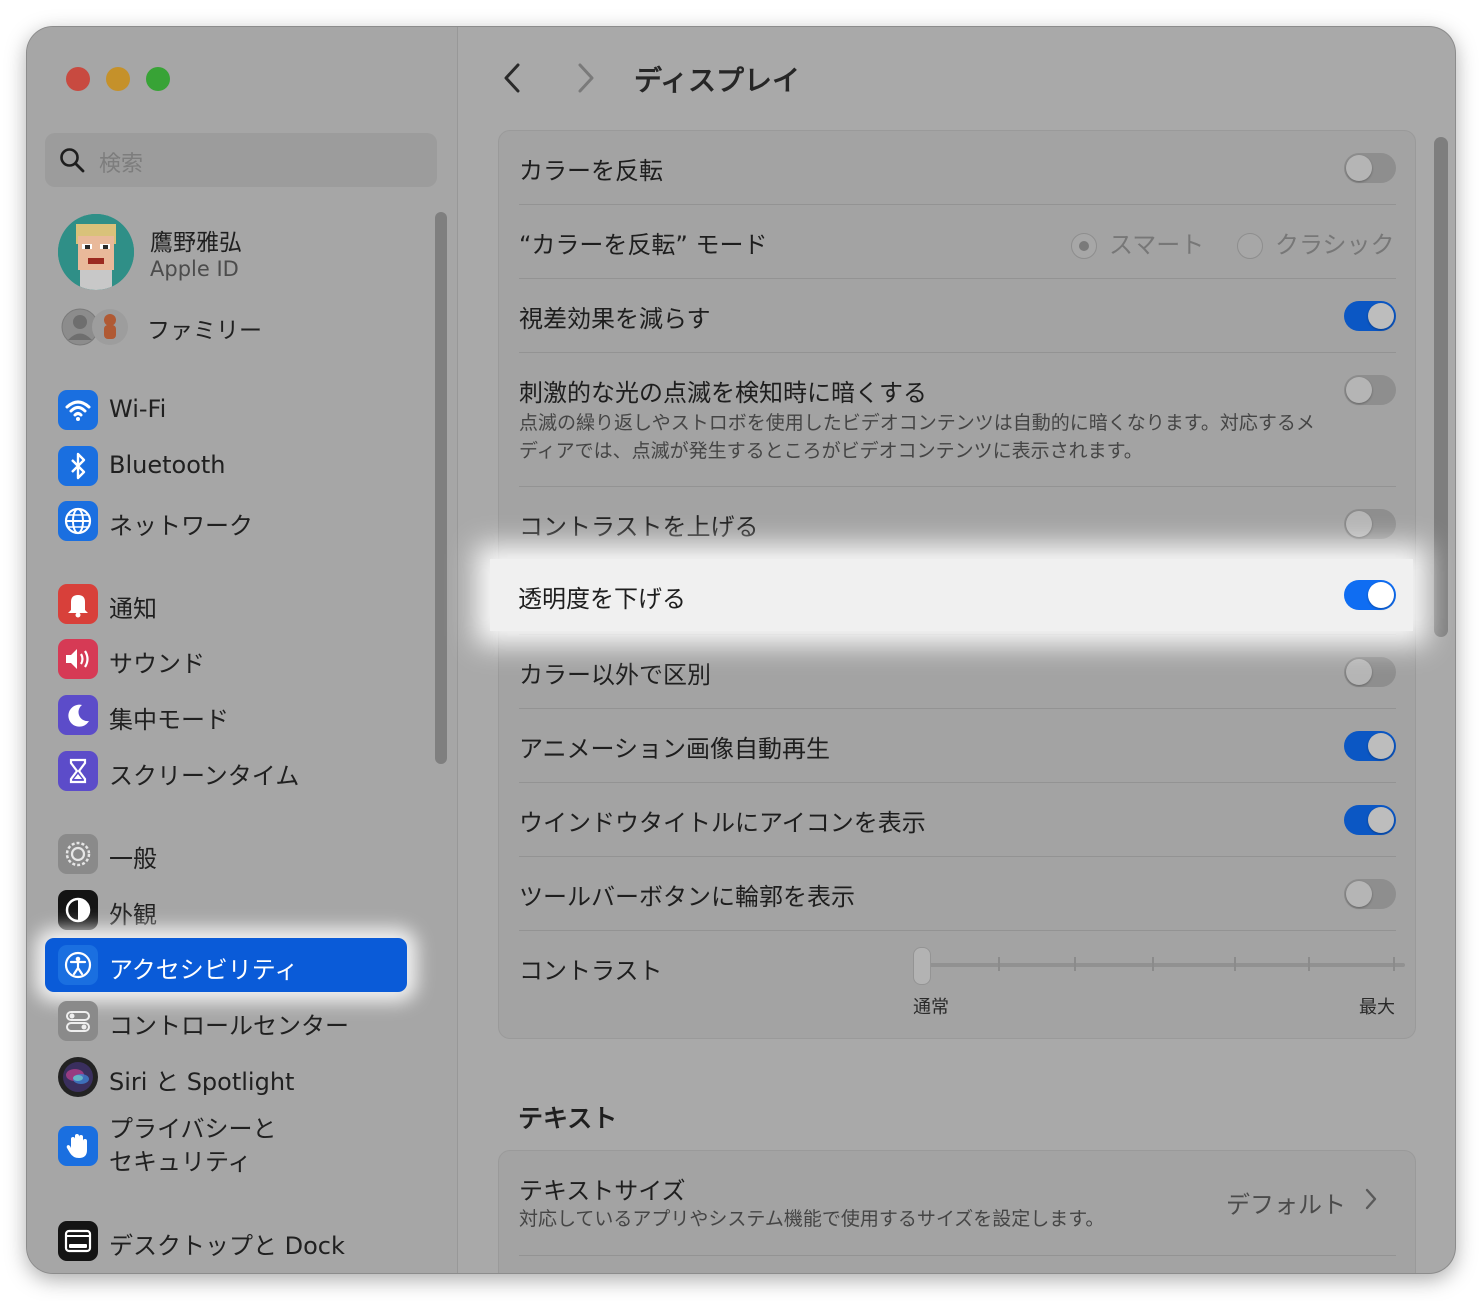 The image size is (1483, 1301). Describe the element at coordinates (957, 894) in the screenshot. I see `row-show-toolbar-button-shapes: ツールバーボタンに輪郭を表示` at that location.